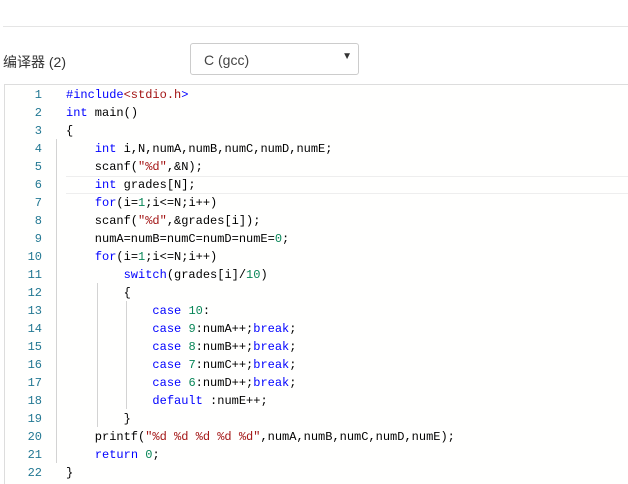 Image resolution: width=628 pixels, height=484 pixels. What do you see at coordinates (38, 239) in the screenshot?
I see `line-number: 9` at bounding box center [38, 239].